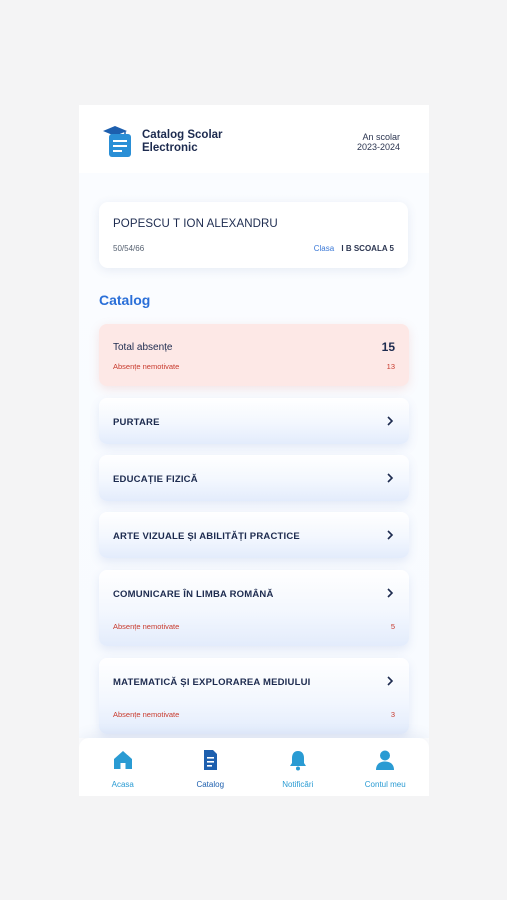  I want to click on nav-account-label: Contul meu, so click(385, 784).